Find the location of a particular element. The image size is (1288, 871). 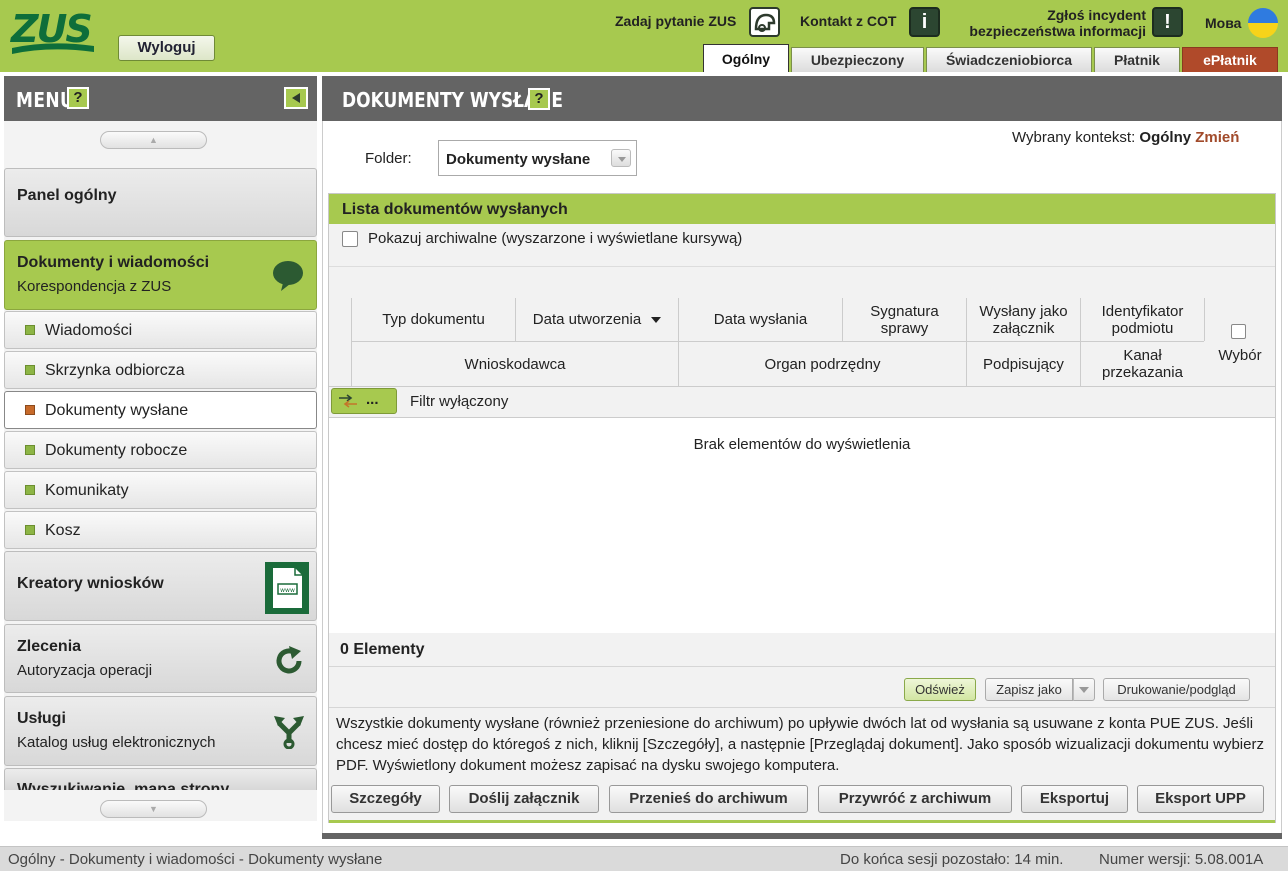

save-as-button: Zapisz jako is located at coordinates (1029, 689).